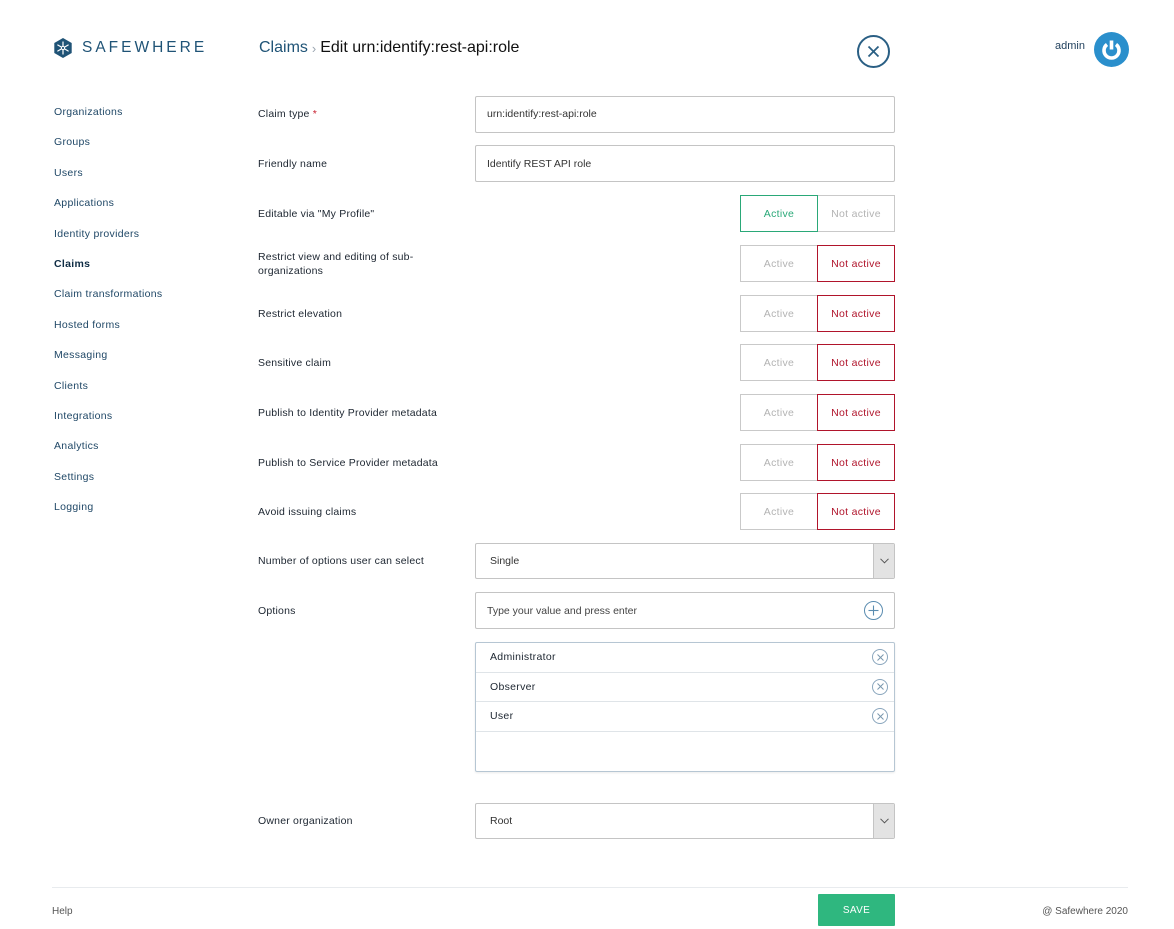 This screenshot has width=1174, height=929. What do you see at coordinates (295, 362) in the screenshot?
I see `toggle-label: Sensitive claim` at bounding box center [295, 362].